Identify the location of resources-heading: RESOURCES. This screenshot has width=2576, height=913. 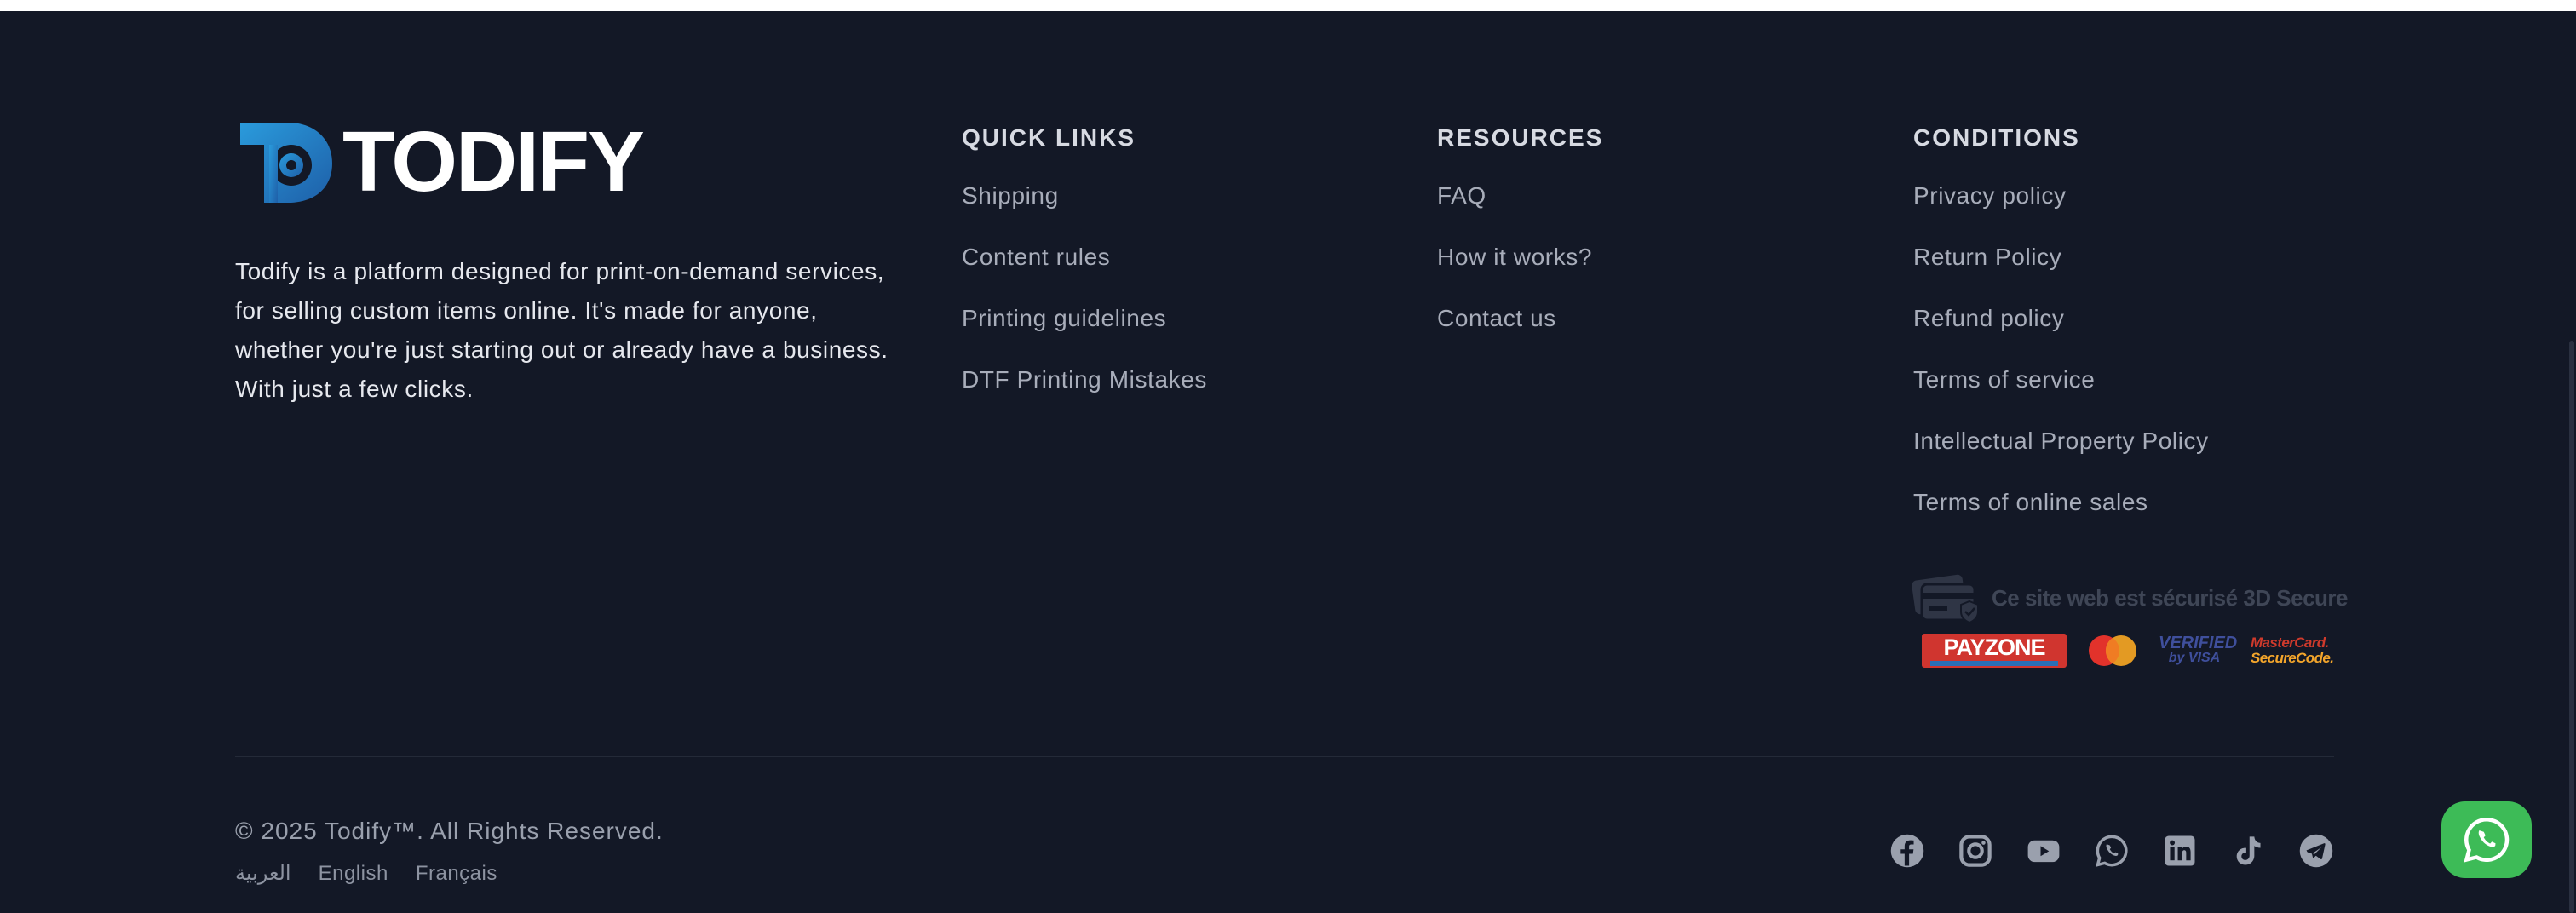
(1520, 137).